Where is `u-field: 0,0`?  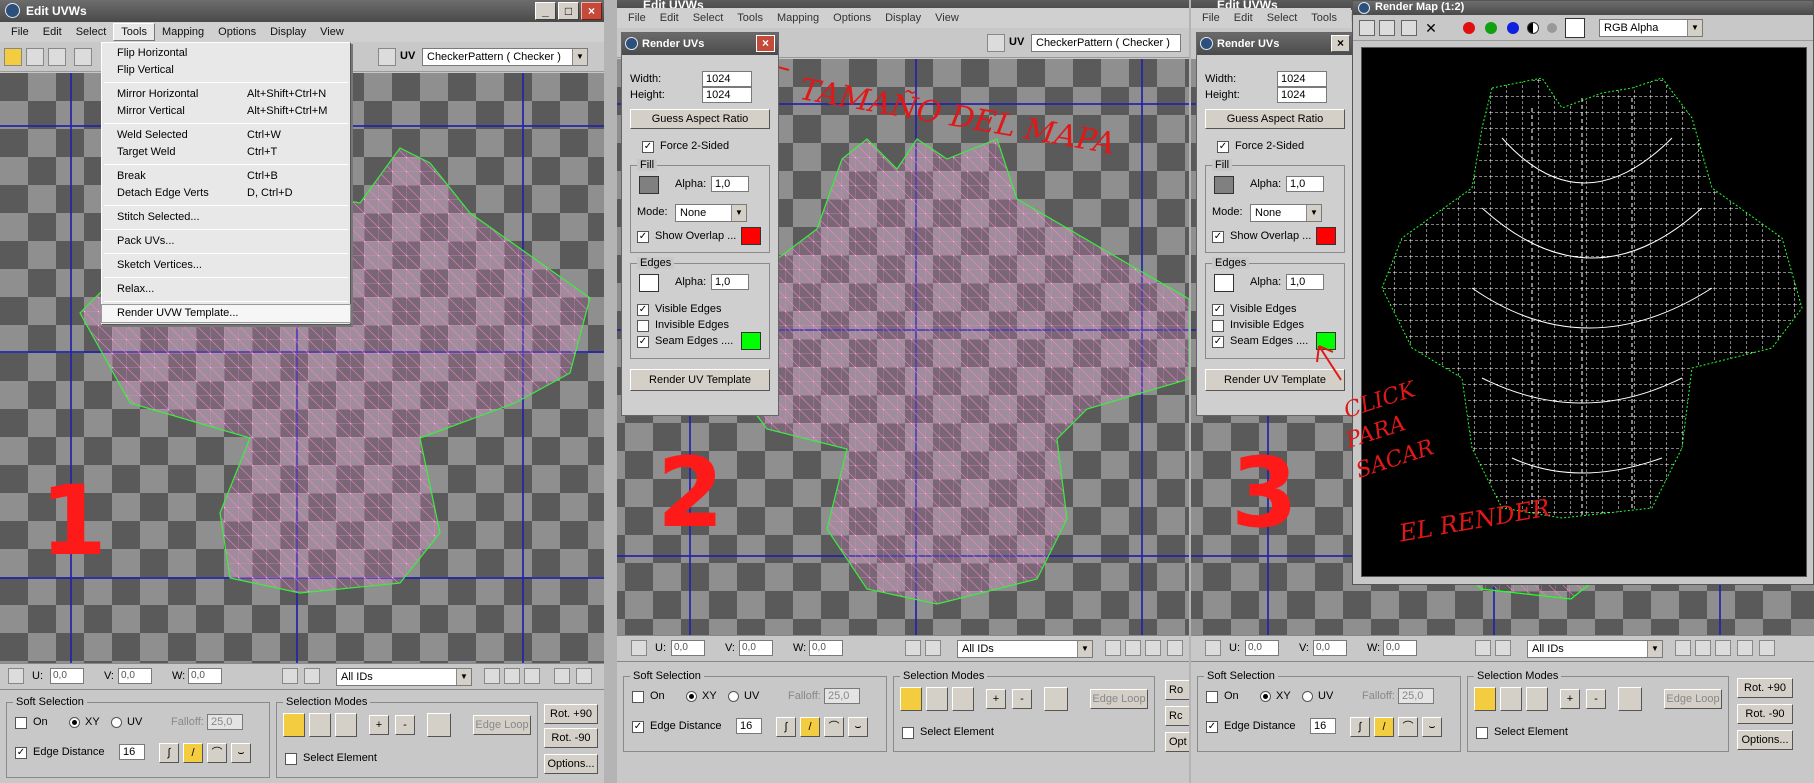
u-field: 0,0 is located at coordinates (67, 676).